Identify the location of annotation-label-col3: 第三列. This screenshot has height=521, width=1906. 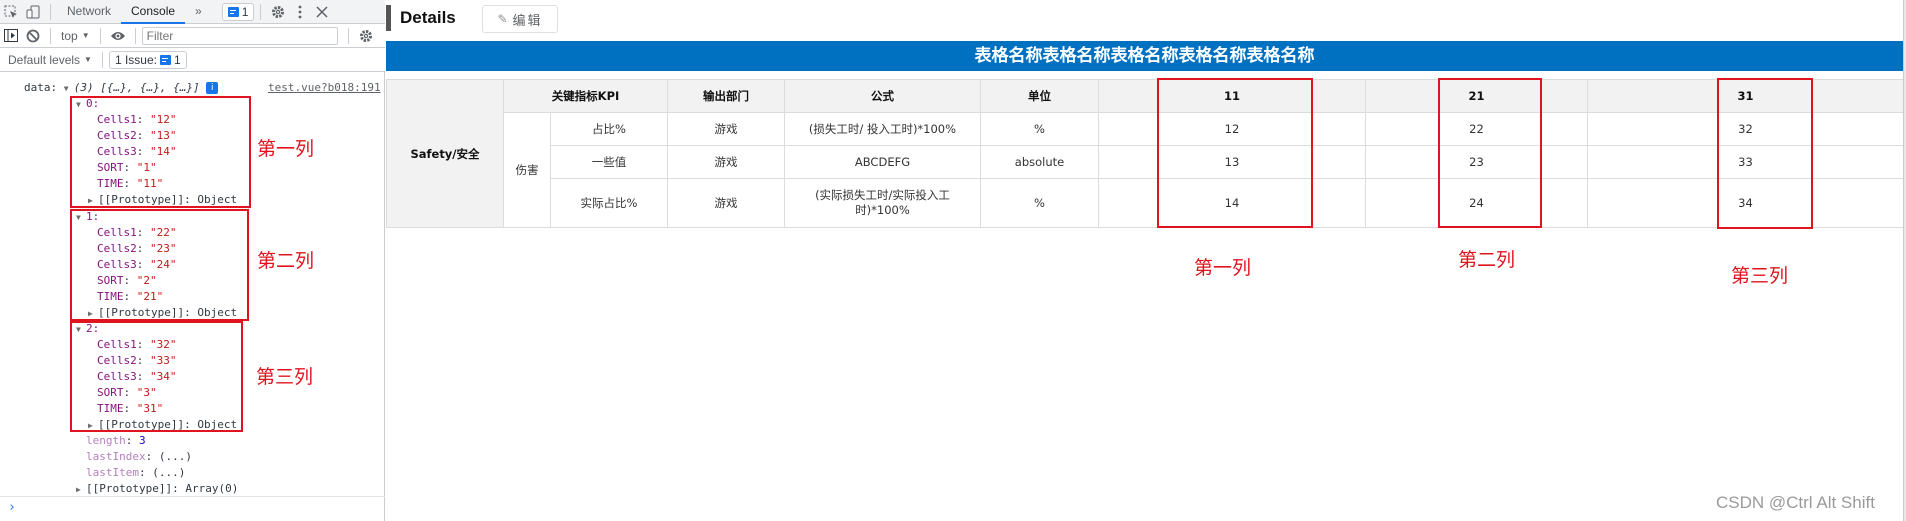
(285, 377).